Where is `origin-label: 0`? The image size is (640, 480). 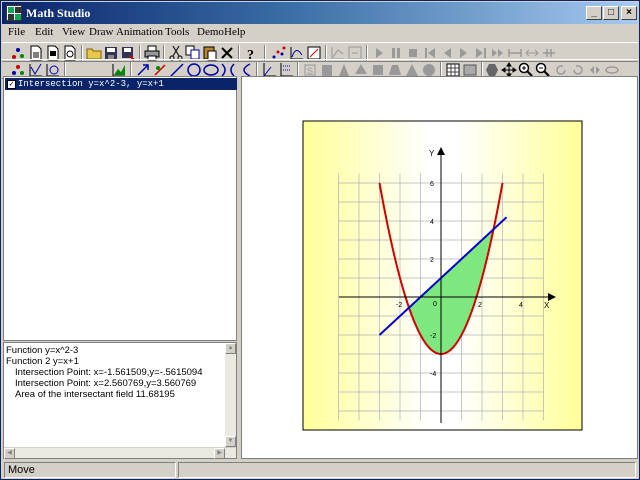 origin-label: 0 is located at coordinates (435, 304).